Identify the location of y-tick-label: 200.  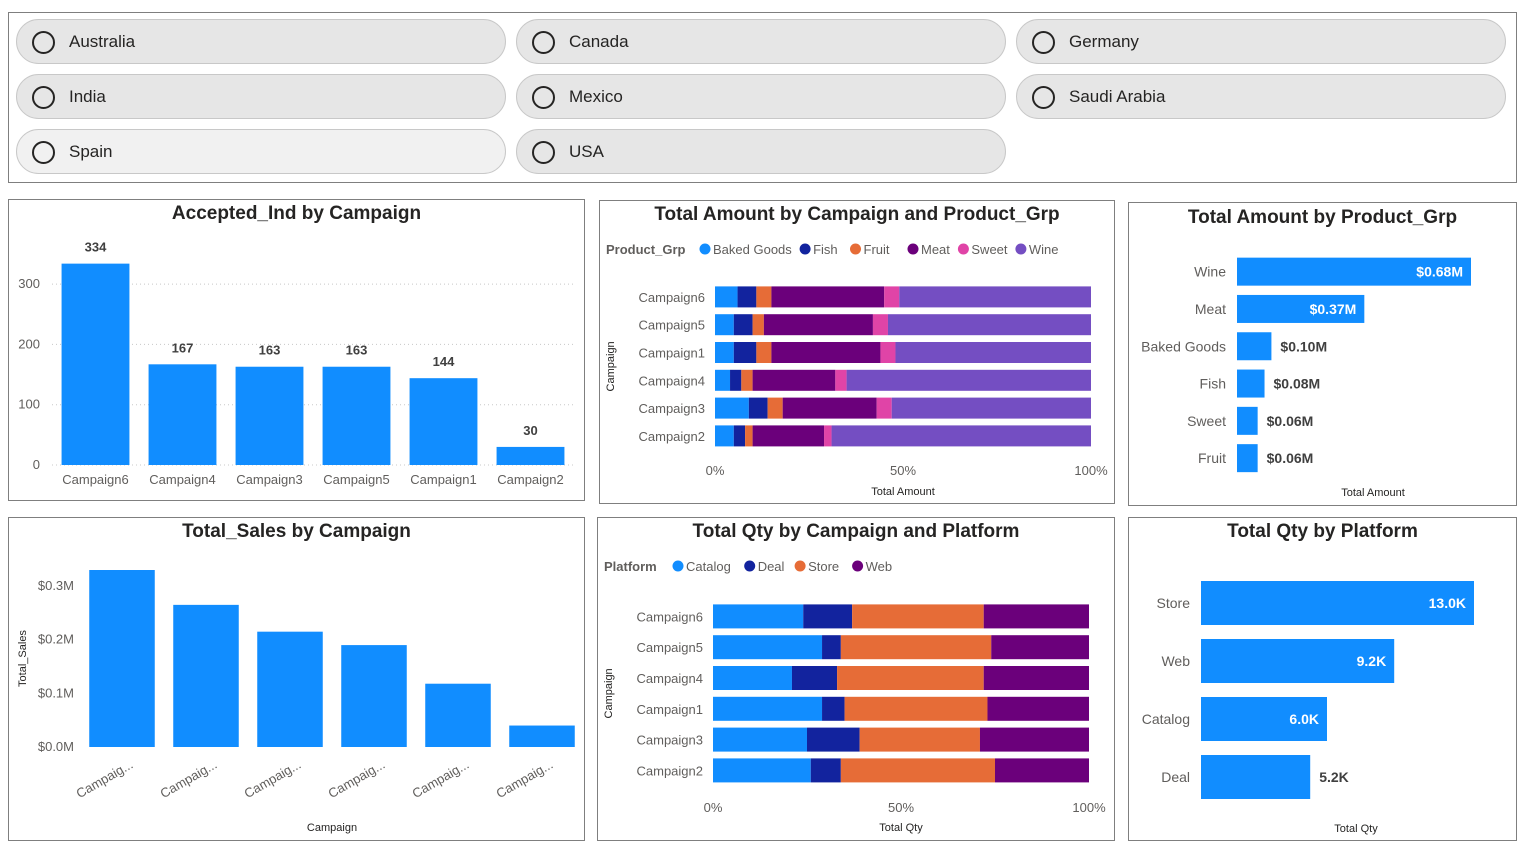
(29, 343).